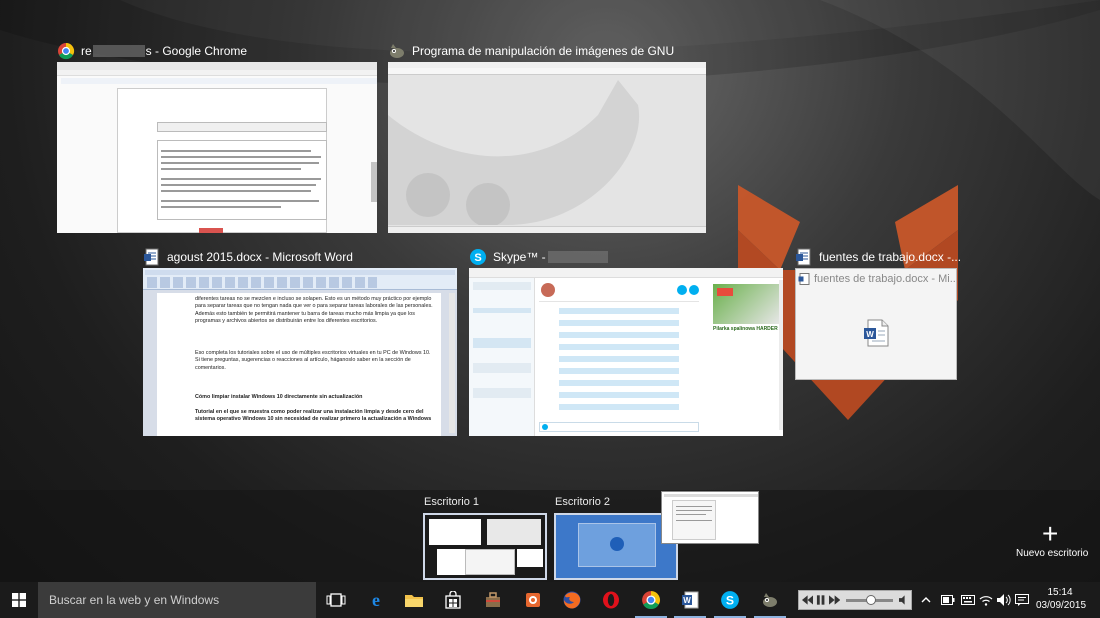 The width and height of the screenshot is (1100, 618). I want to click on tray-wifi, so click(986, 600).